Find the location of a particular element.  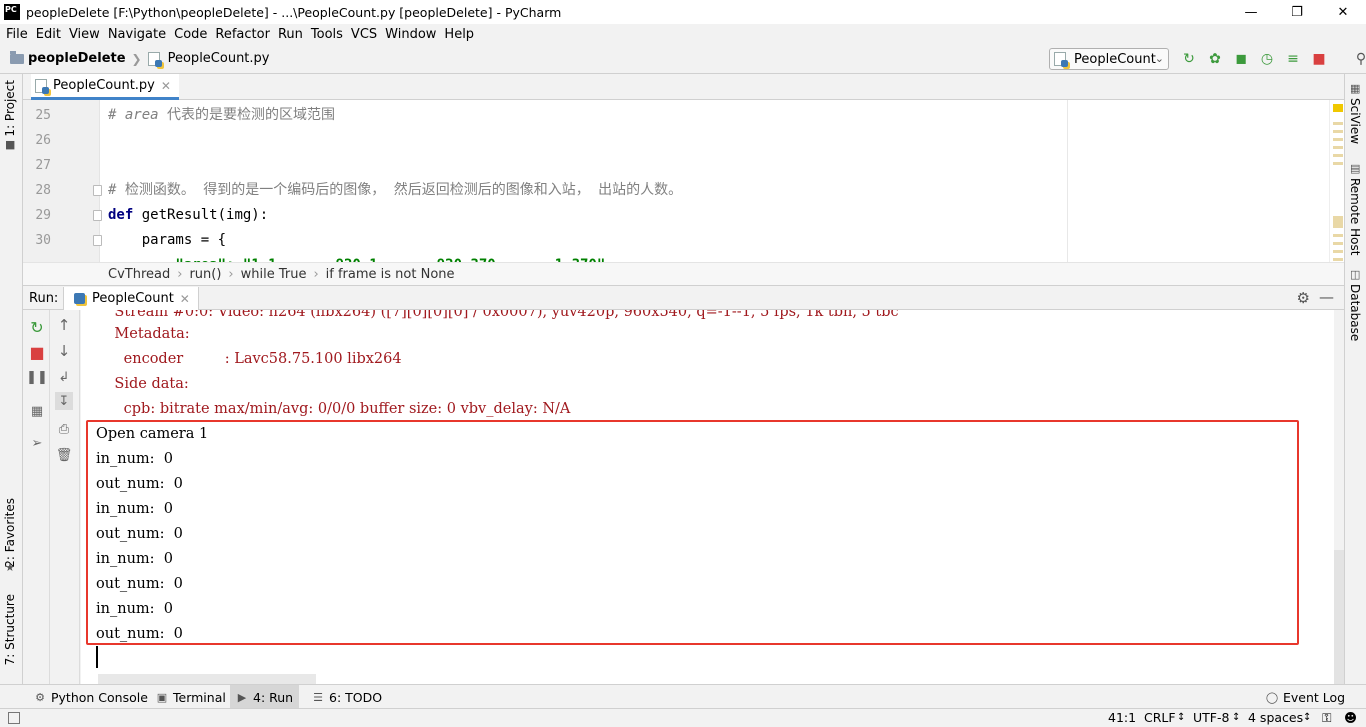

menu-help: Help is located at coordinates (459, 34).